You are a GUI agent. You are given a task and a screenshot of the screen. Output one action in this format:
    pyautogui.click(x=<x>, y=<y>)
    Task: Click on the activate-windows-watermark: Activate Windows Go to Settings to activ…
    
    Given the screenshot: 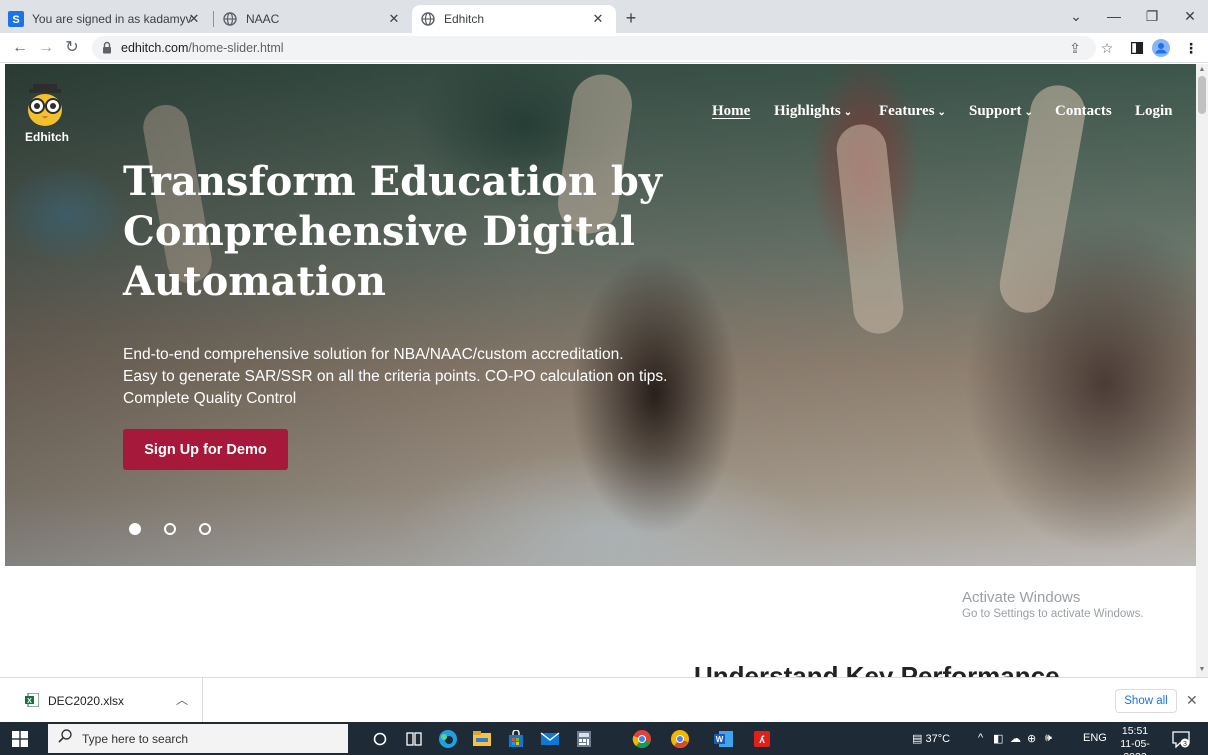 What is the action you would take?
    pyautogui.click(x=1053, y=605)
    